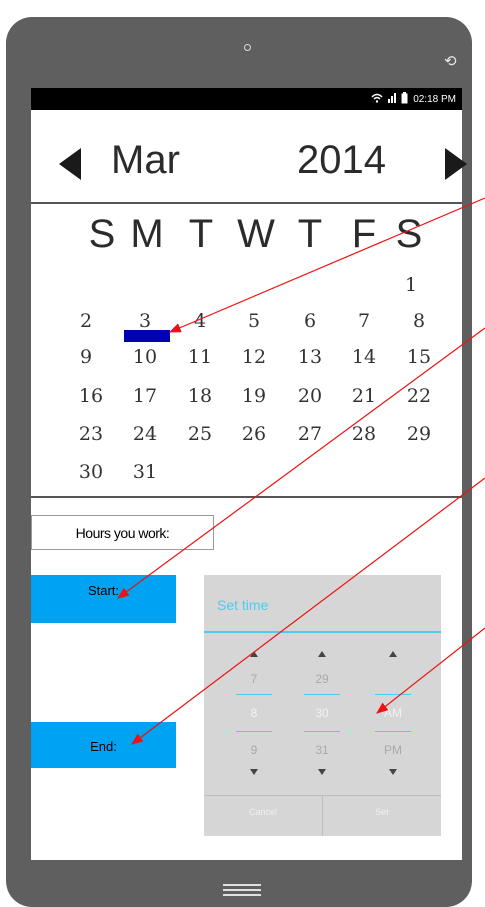 The width and height of the screenshot is (485, 907). I want to click on weekday-label: F, so click(364, 234).